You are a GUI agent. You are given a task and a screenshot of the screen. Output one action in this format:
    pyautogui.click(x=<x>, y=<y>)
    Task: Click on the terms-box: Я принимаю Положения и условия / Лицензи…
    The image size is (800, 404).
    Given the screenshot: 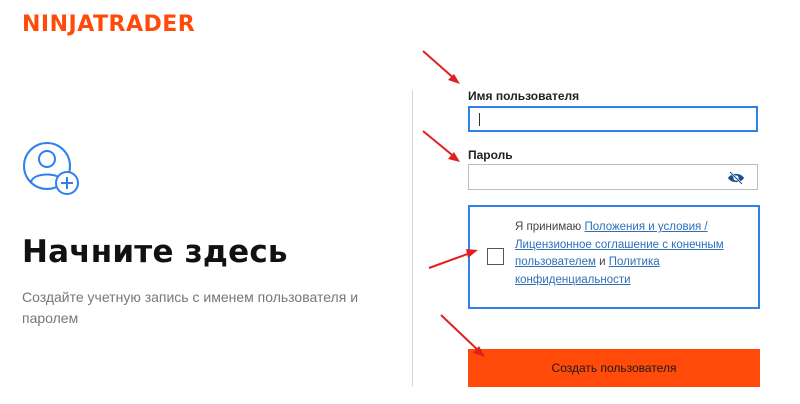 What is the action you would take?
    pyautogui.click(x=614, y=257)
    